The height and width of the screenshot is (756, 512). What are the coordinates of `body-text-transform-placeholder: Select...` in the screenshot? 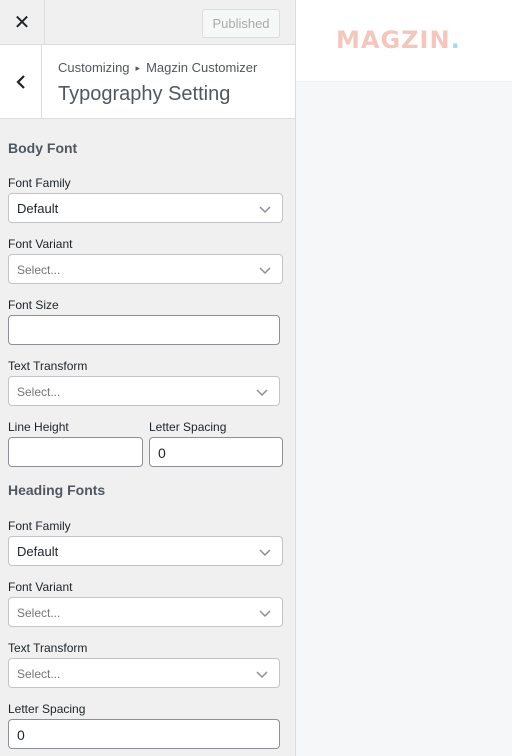 It's located at (39, 392).